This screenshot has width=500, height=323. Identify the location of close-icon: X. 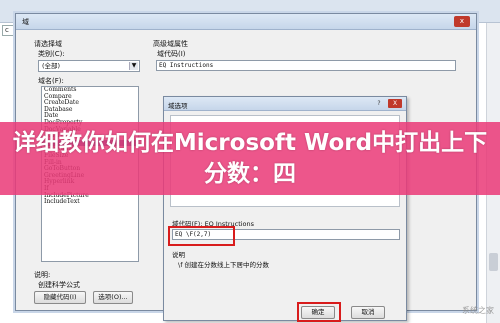
(395, 103).